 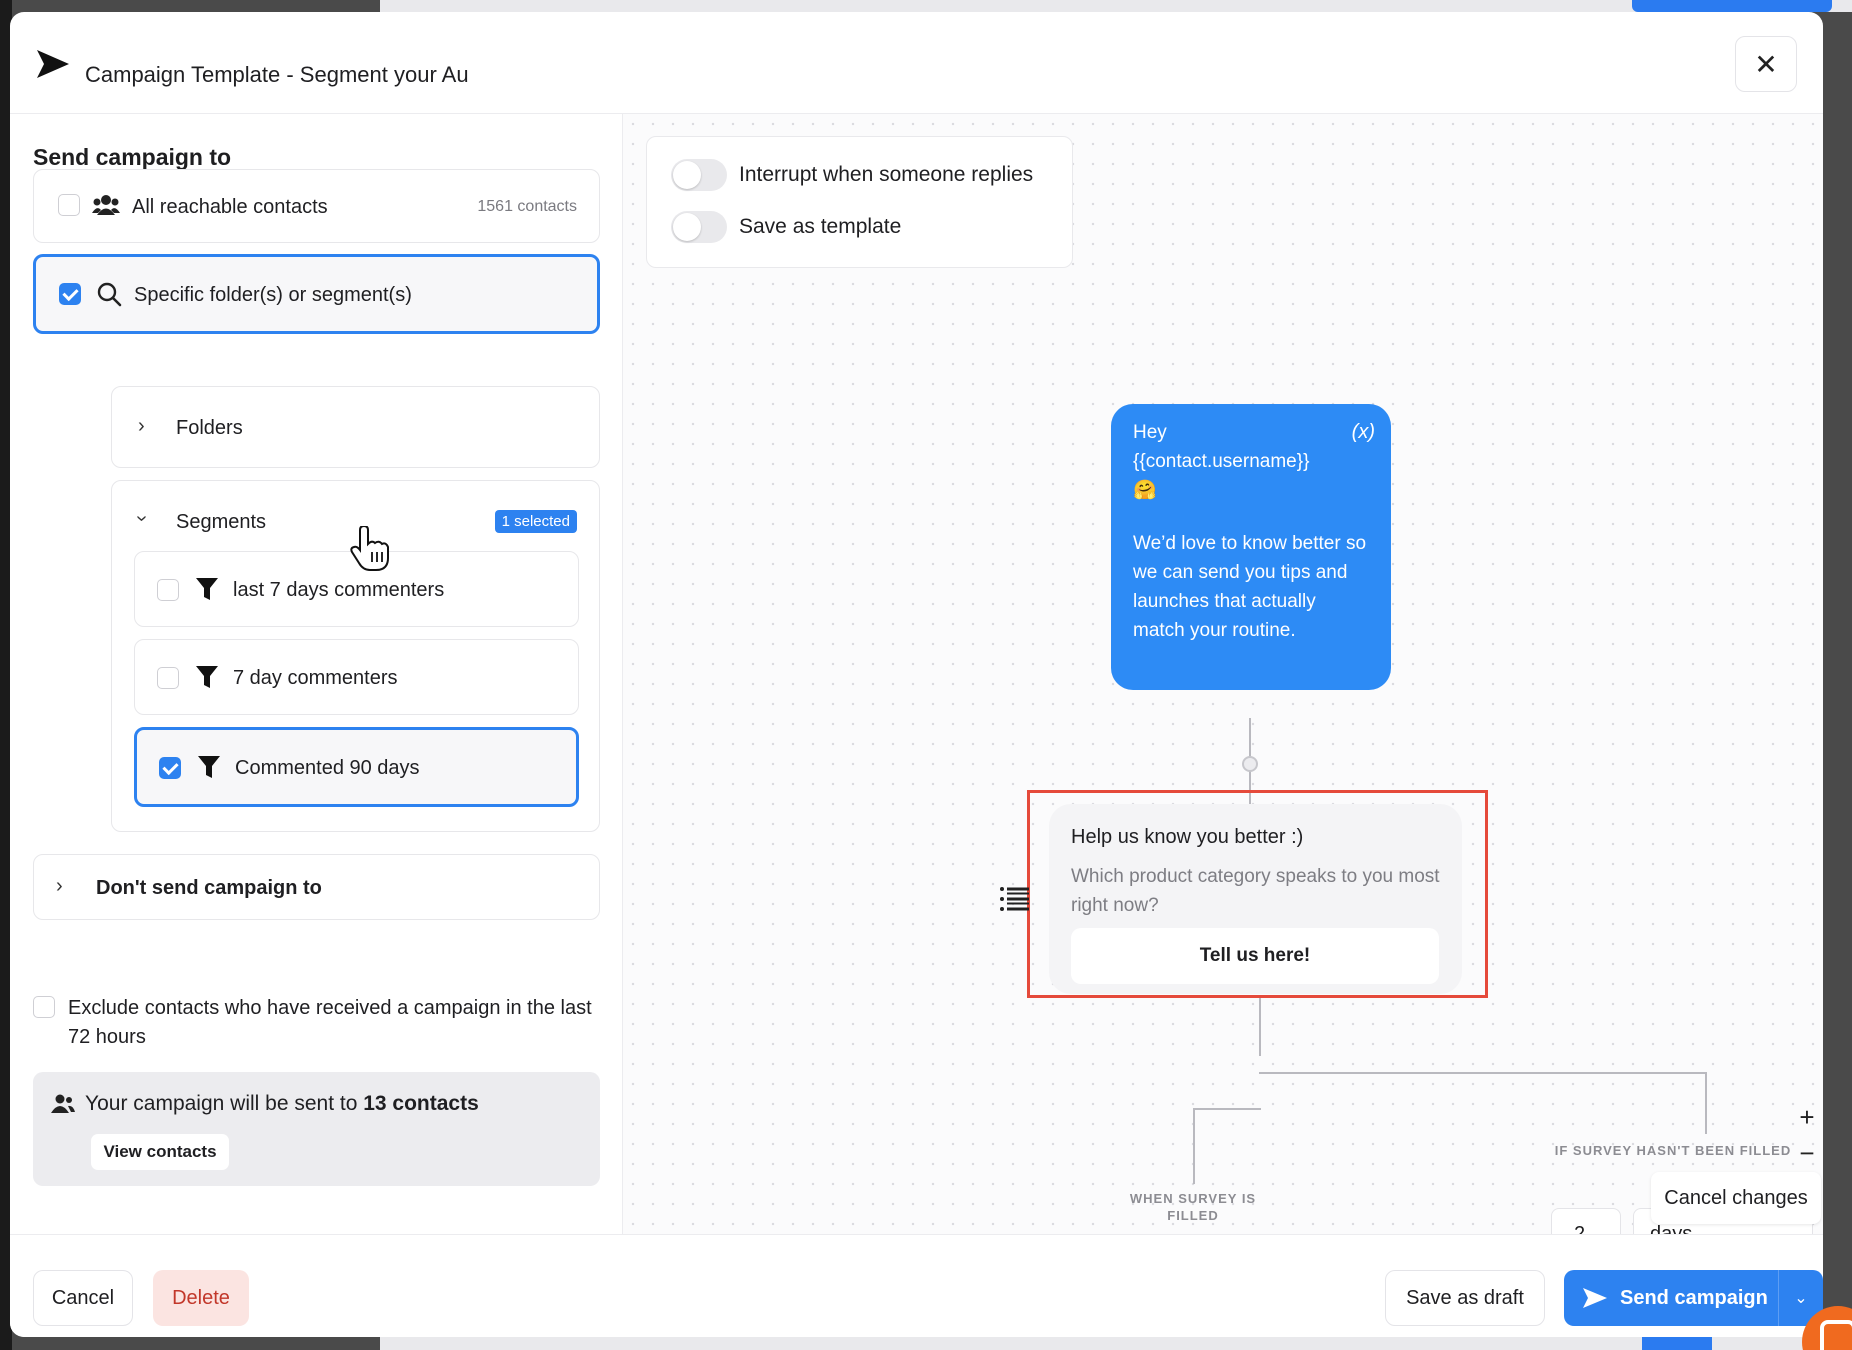 What do you see at coordinates (209, 428) in the screenshot?
I see `folders-label: Folders` at bounding box center [209, 428].